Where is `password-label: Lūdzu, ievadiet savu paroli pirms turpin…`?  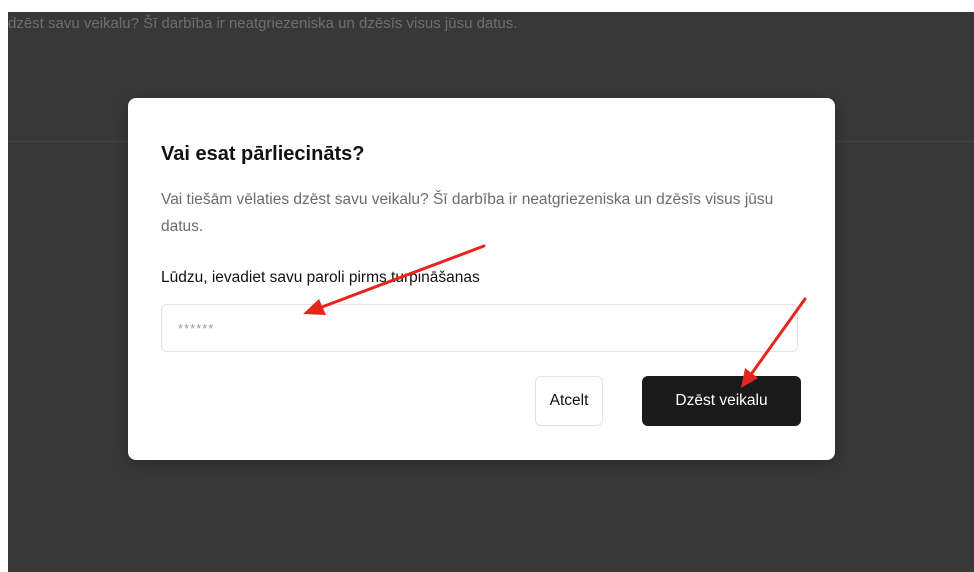
password-label: Lūdzu, ievadiet savu paroli pirms turpin… is located at coordinates (320, 277).